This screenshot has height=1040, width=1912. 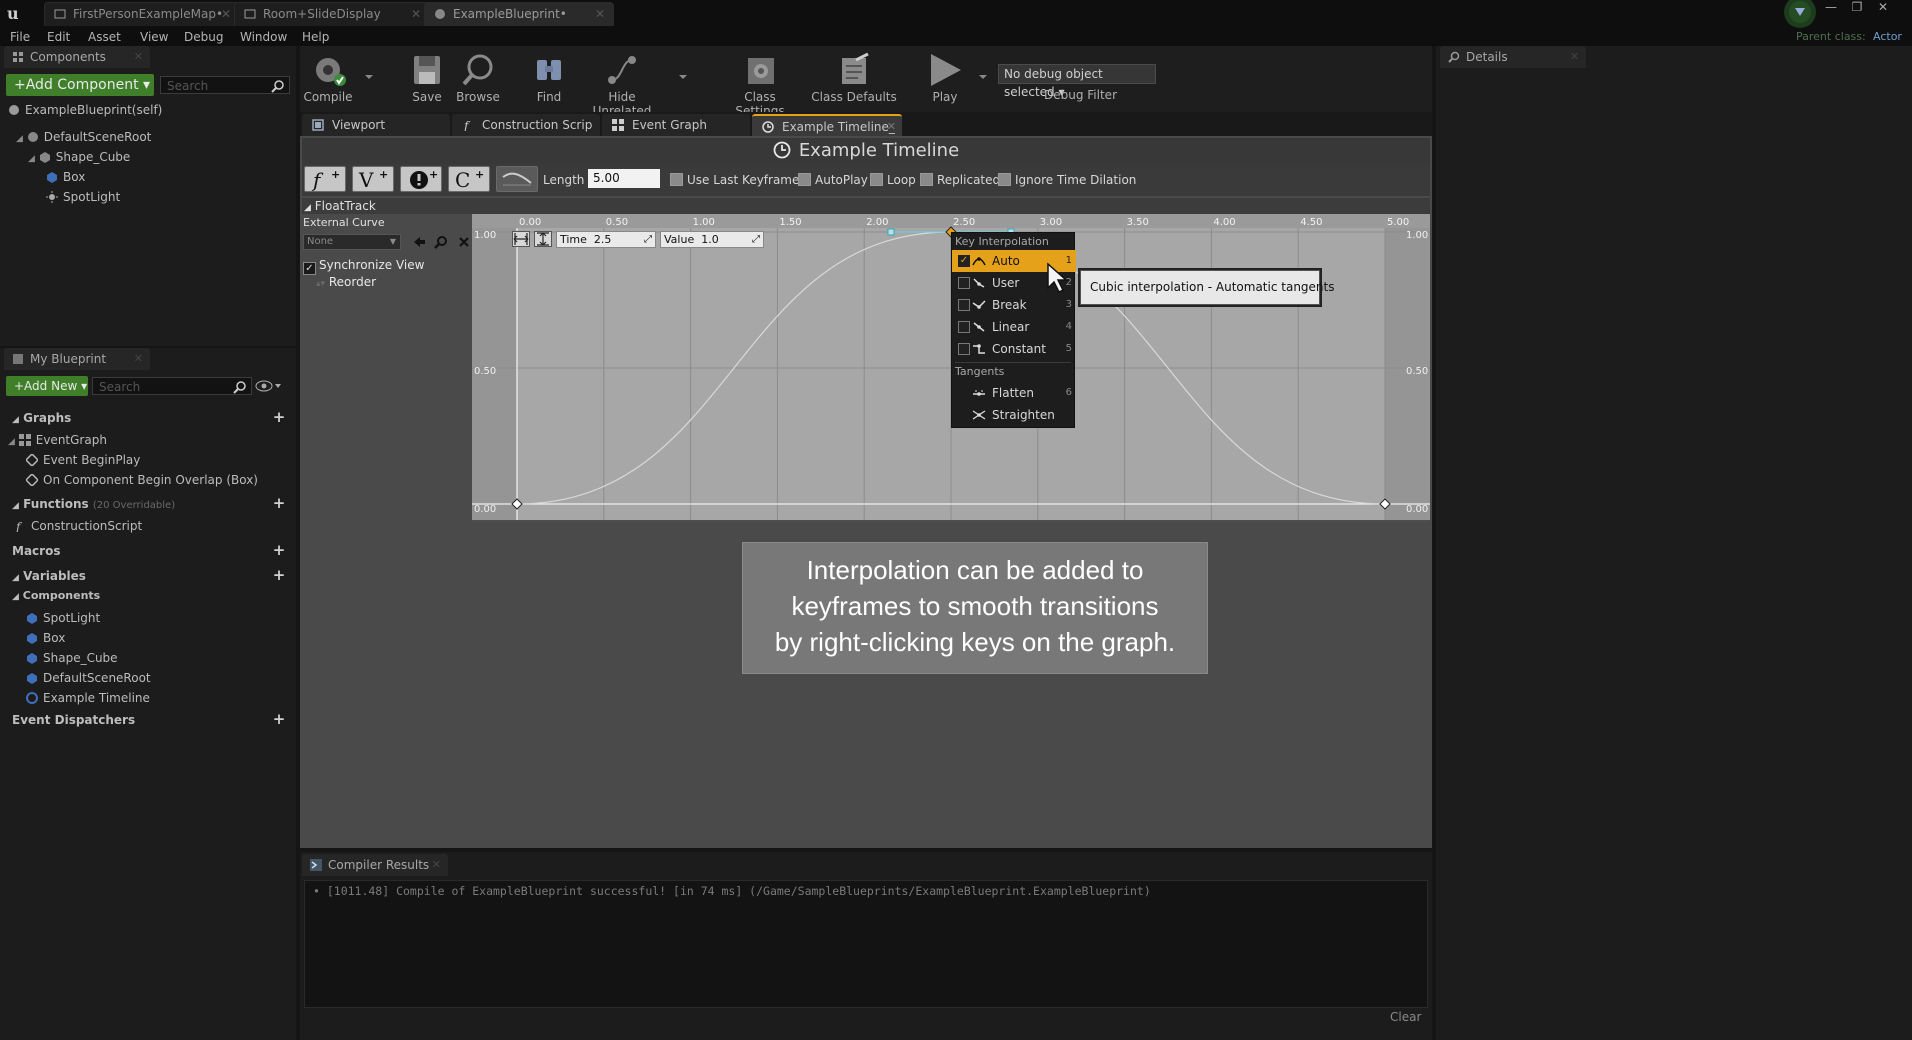 What do you see at coordinates (58, 37) in the screenshot?
I see `menu-edit: Edit` at bounding box center [58, 37].